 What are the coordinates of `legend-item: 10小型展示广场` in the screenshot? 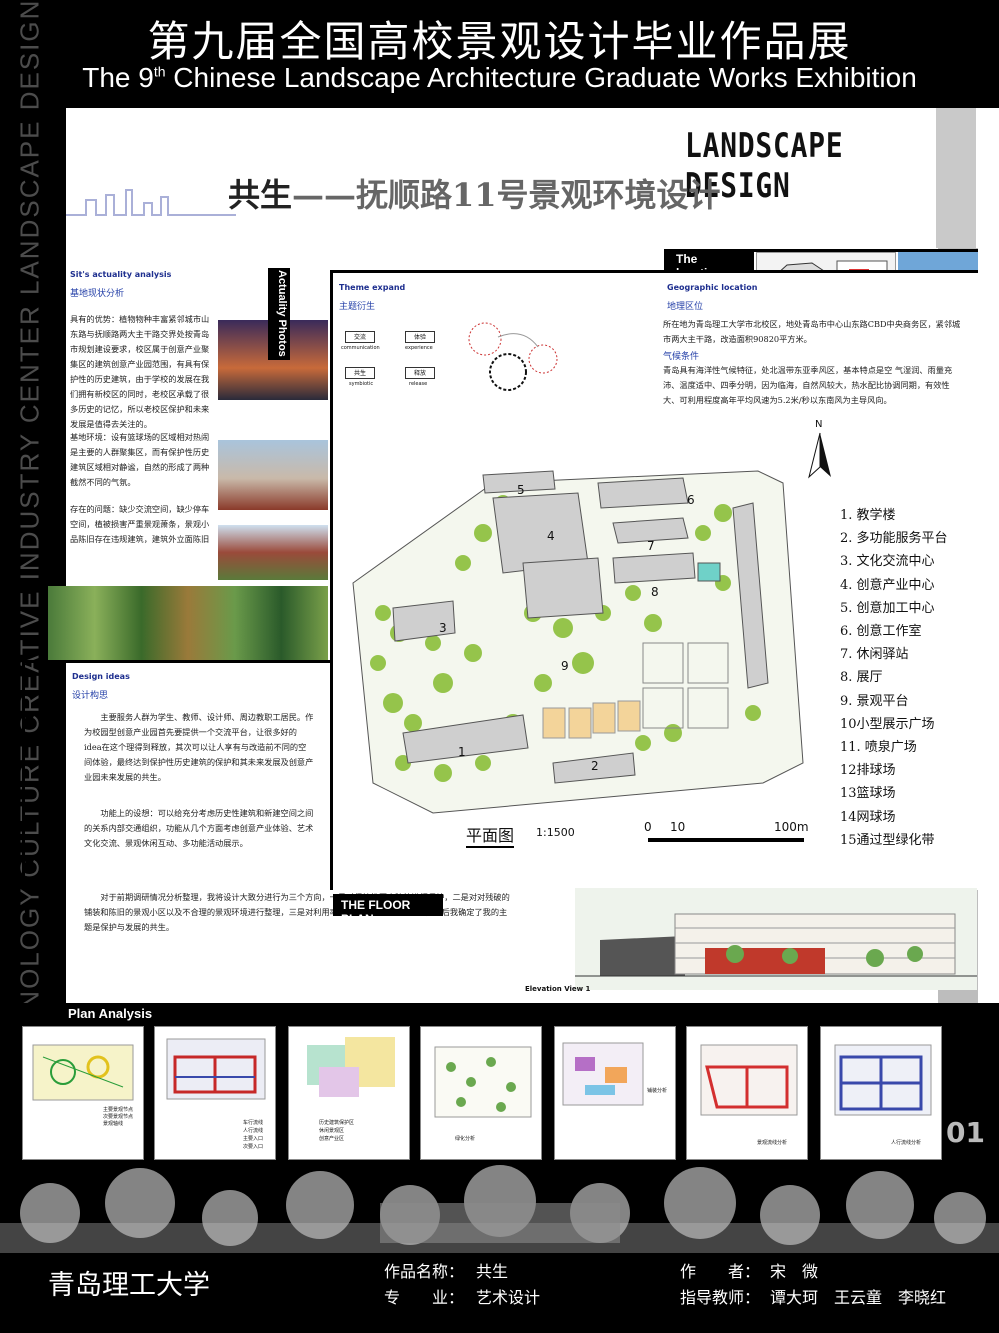 It's located at (887, 724).